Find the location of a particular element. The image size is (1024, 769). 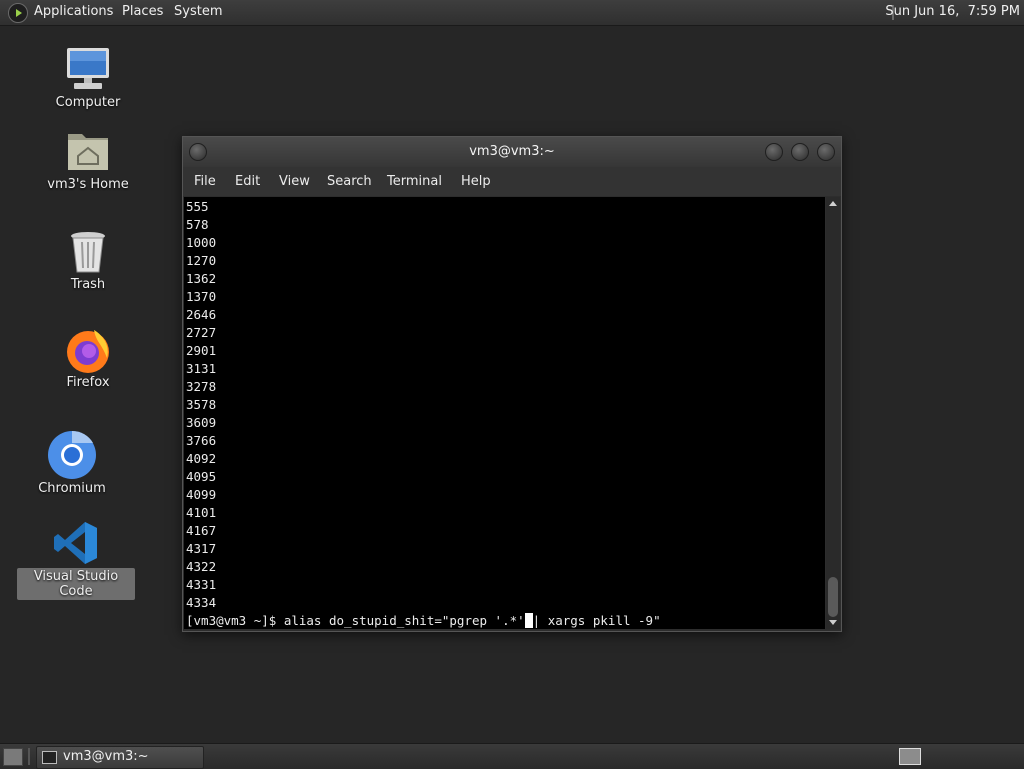

menu-view: View is located at coordinates (294, 181).